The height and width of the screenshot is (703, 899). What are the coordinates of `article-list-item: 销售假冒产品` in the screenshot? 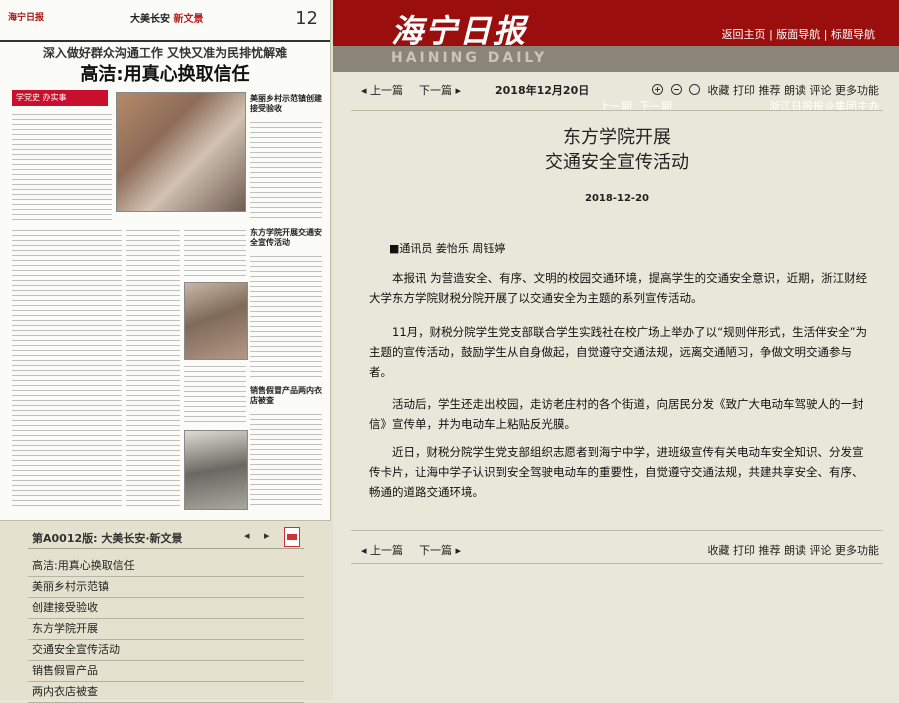 It's located at (166, 671).